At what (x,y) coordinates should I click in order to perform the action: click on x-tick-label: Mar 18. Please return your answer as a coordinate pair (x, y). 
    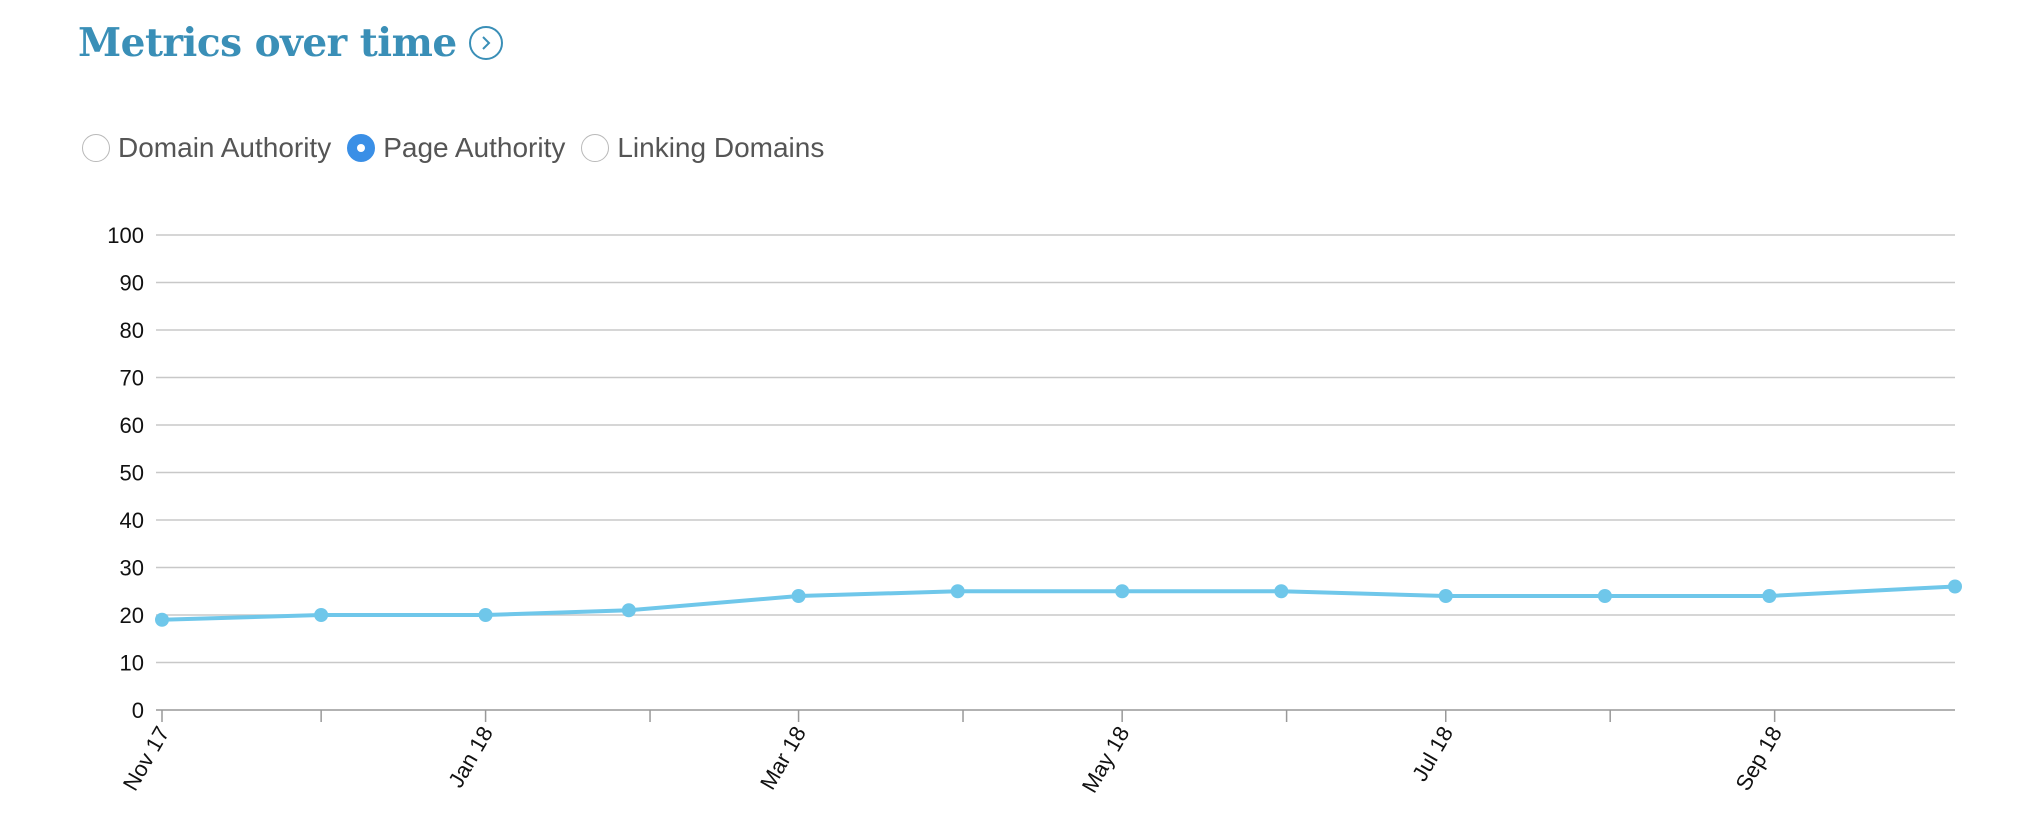
    Looking at the image, I should click on (783, 758).